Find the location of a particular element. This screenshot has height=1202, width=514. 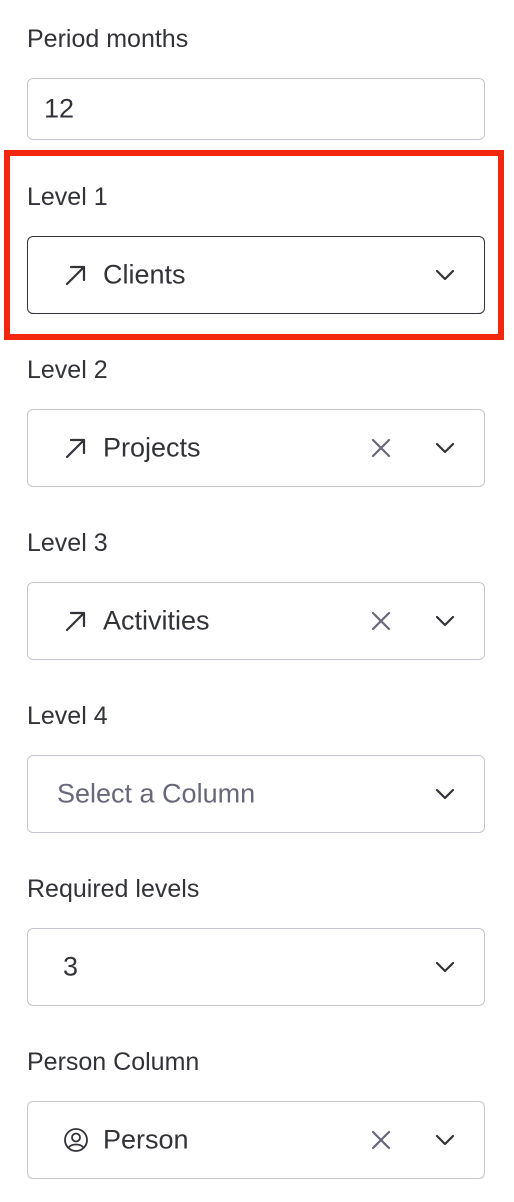

level-2-label: Level 2 is located at coordinates (67, 370).